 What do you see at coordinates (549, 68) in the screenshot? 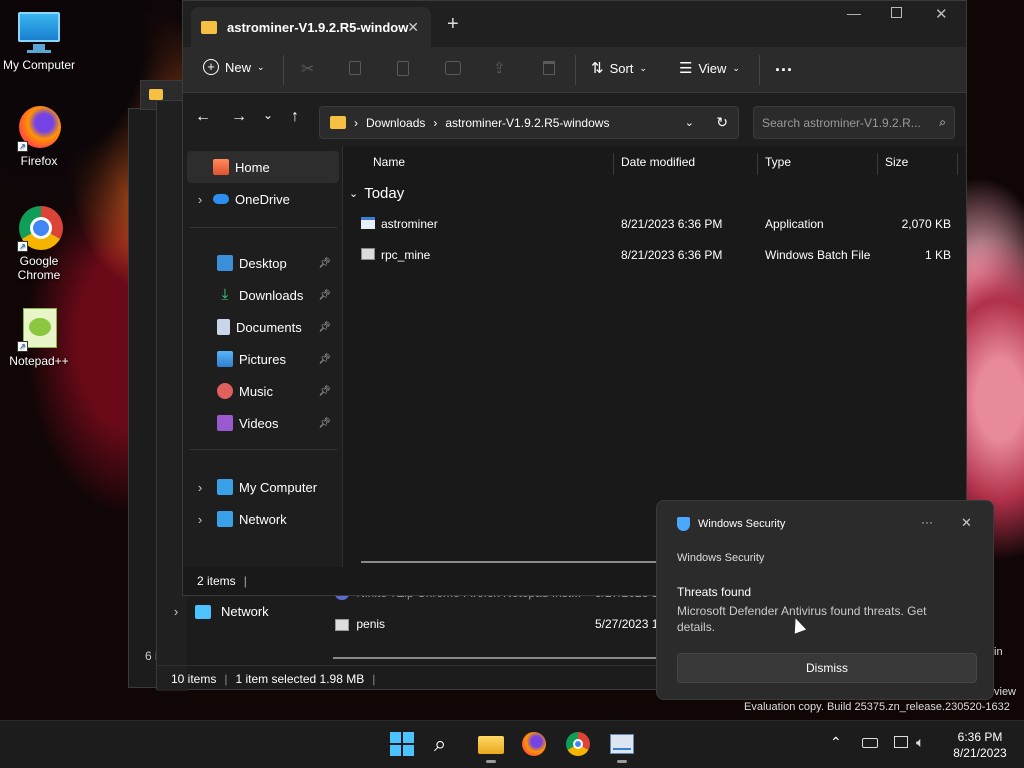
I see `delete-icon` at bounding box center [549, 68].